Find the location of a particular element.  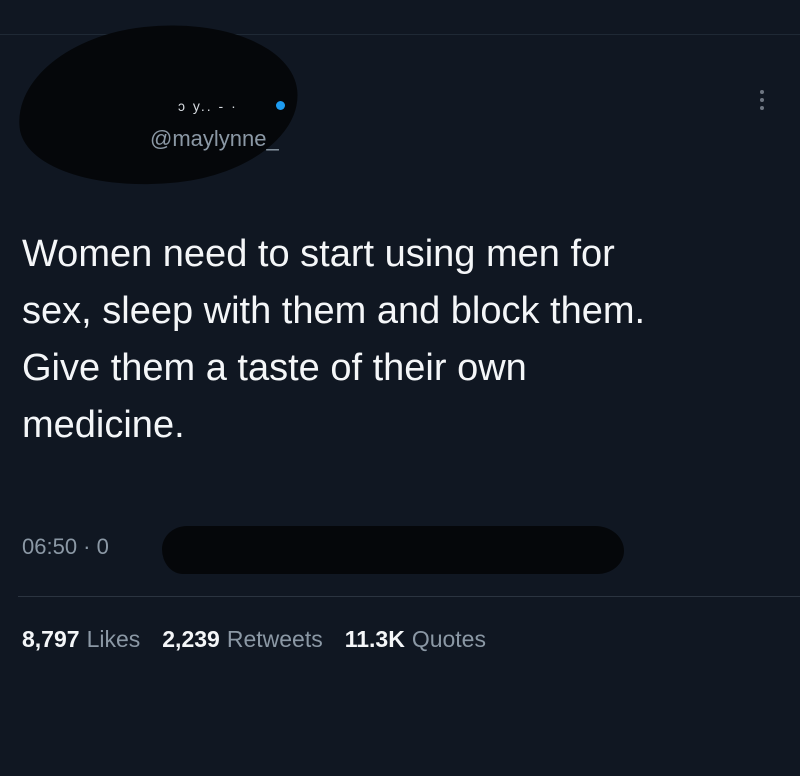

display-name: ɔ y.. - · is located at coordinates (208, 106).